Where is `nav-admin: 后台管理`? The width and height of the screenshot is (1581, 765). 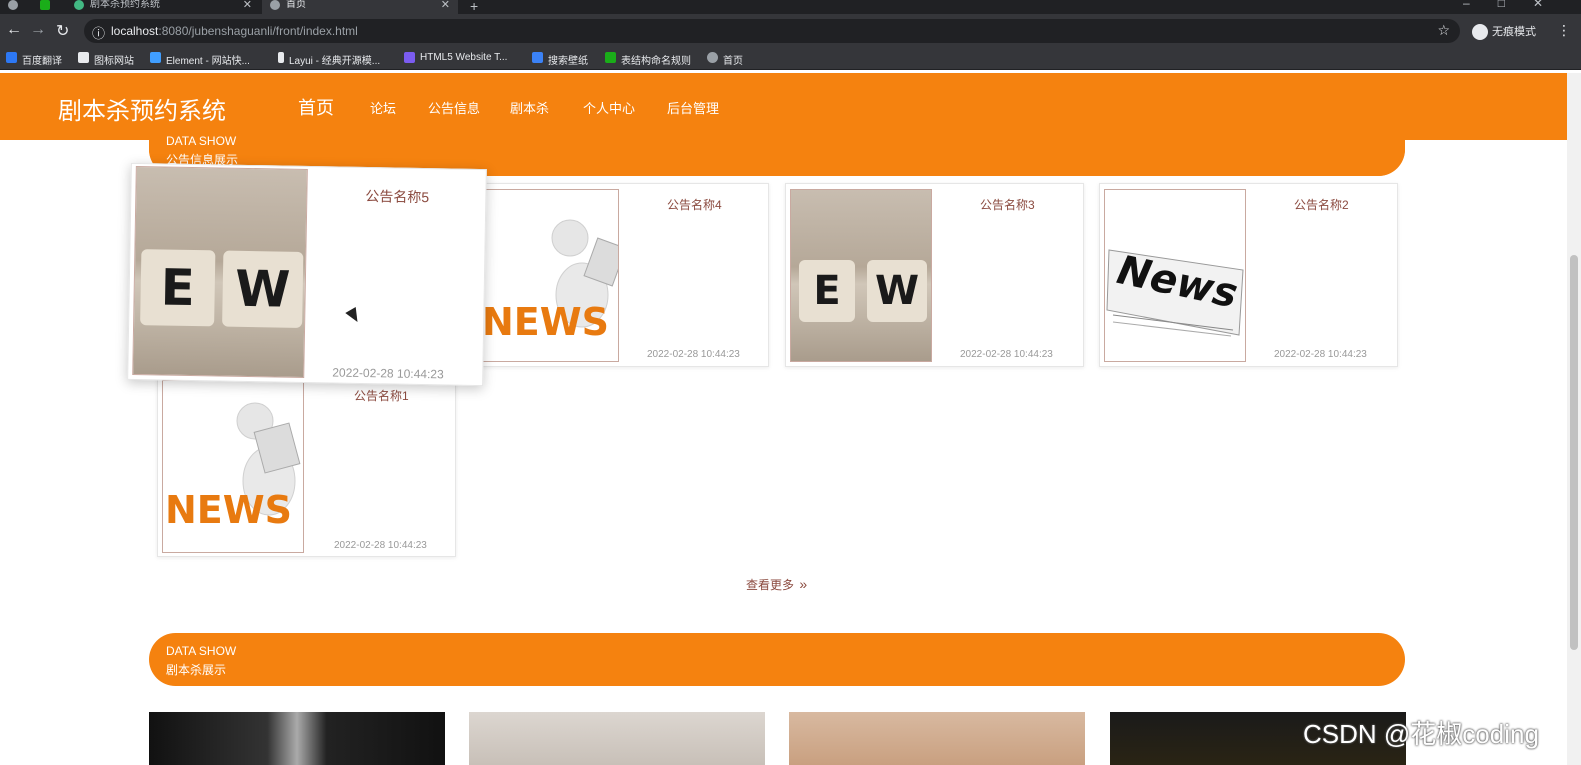 nav-admin: 后台管理 is located at coordinates (693, 107).